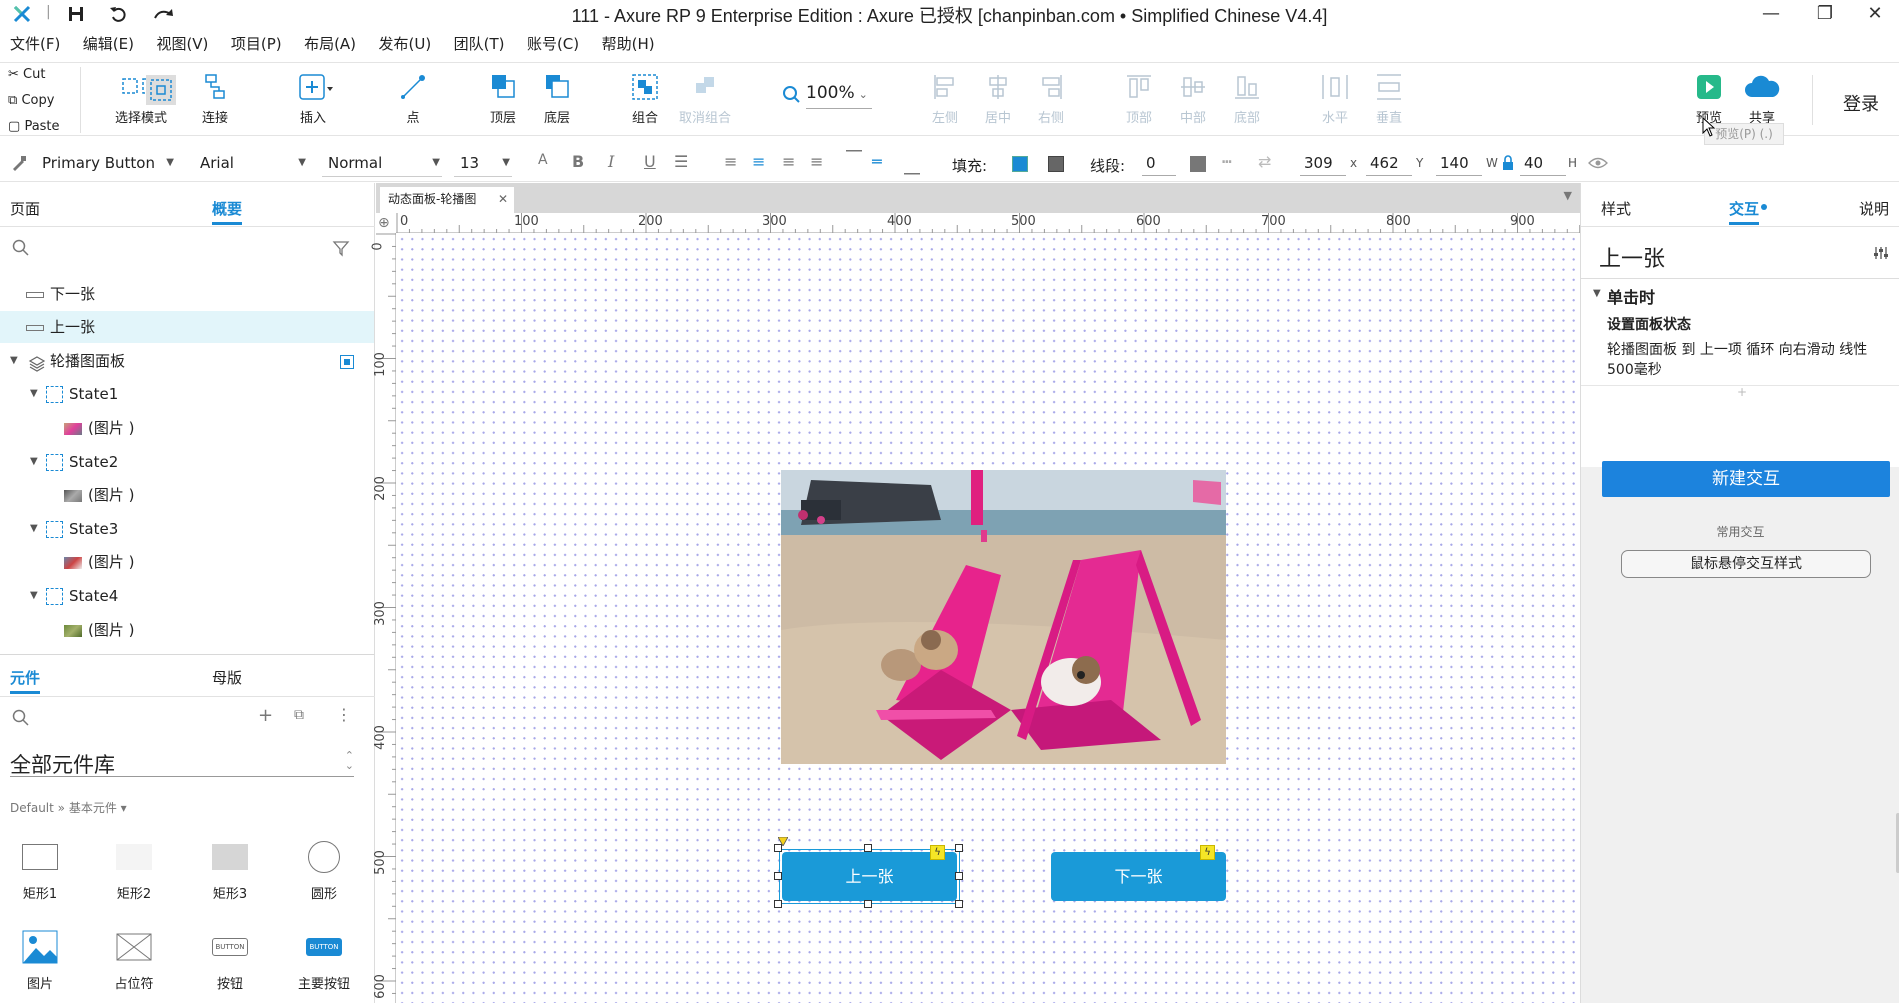 This screenshot has height=1003, width=1899. I want to click on y-input: 462, so click(1389, 164).